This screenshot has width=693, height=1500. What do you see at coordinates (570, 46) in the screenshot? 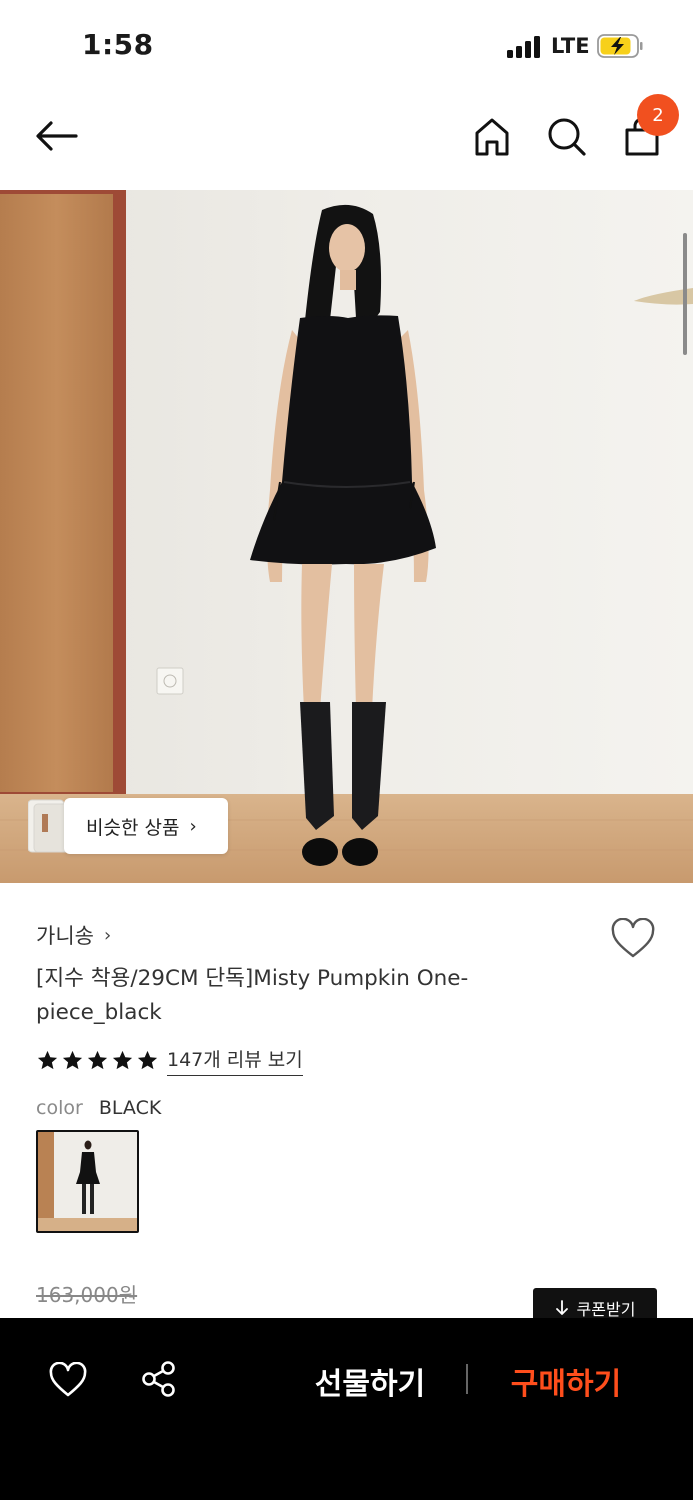
I see `network-type: LTE` at bounding box center [570, 46].